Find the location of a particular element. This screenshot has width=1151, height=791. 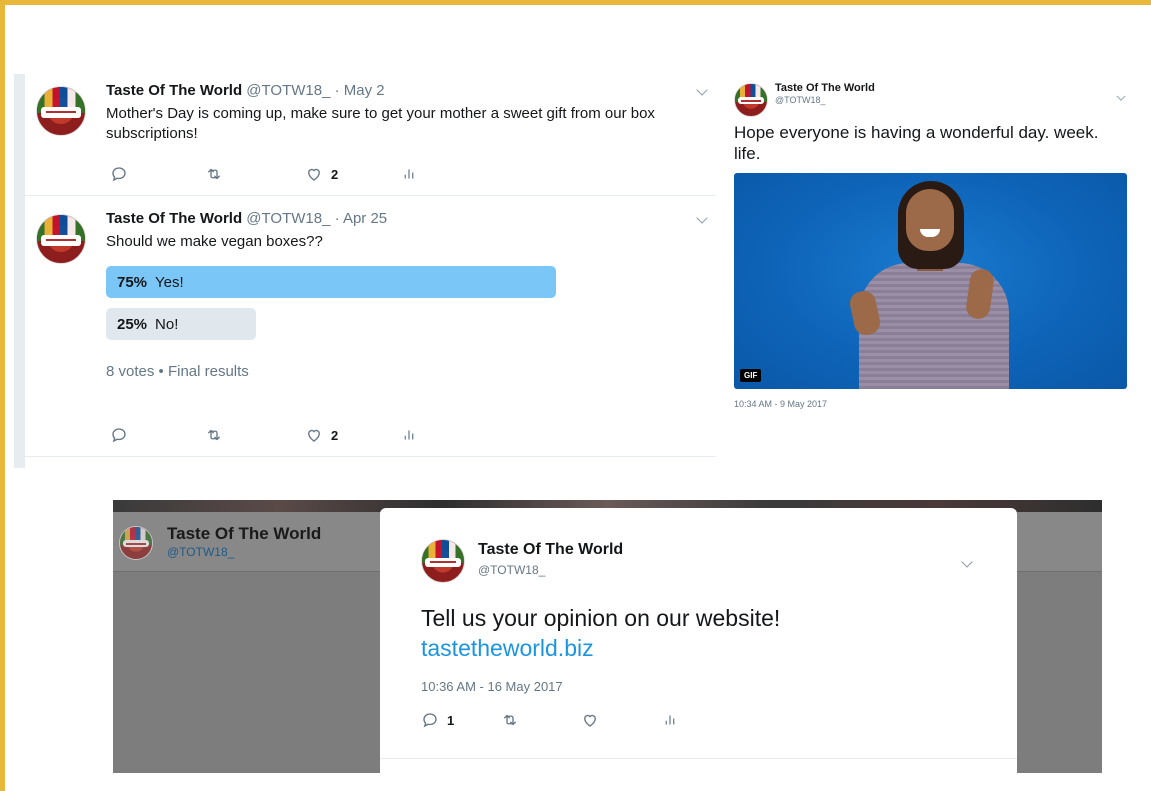

tweet-actions: 1 is located at coordinates (581, 720).